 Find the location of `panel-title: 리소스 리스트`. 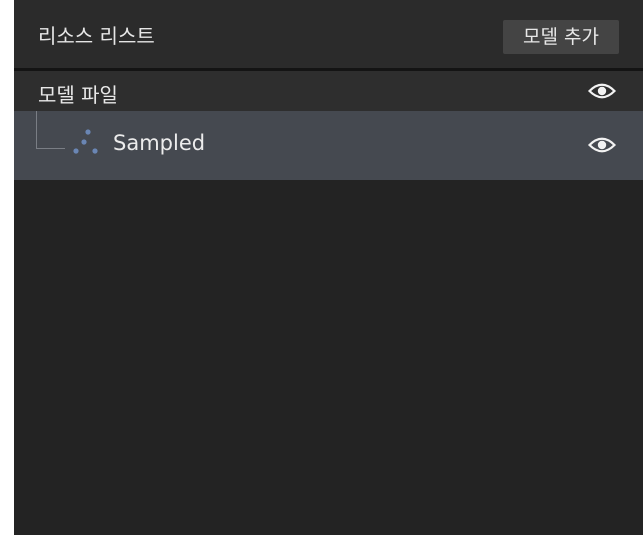

panel-title: 리소스 리스트 is located at coordinates (96, 36).